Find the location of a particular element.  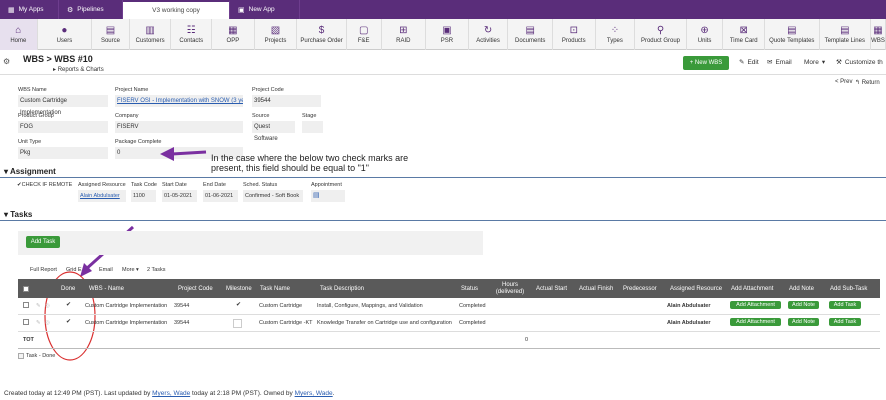

tab-new-app: ▣ New App is located at coordinates (265, 9).